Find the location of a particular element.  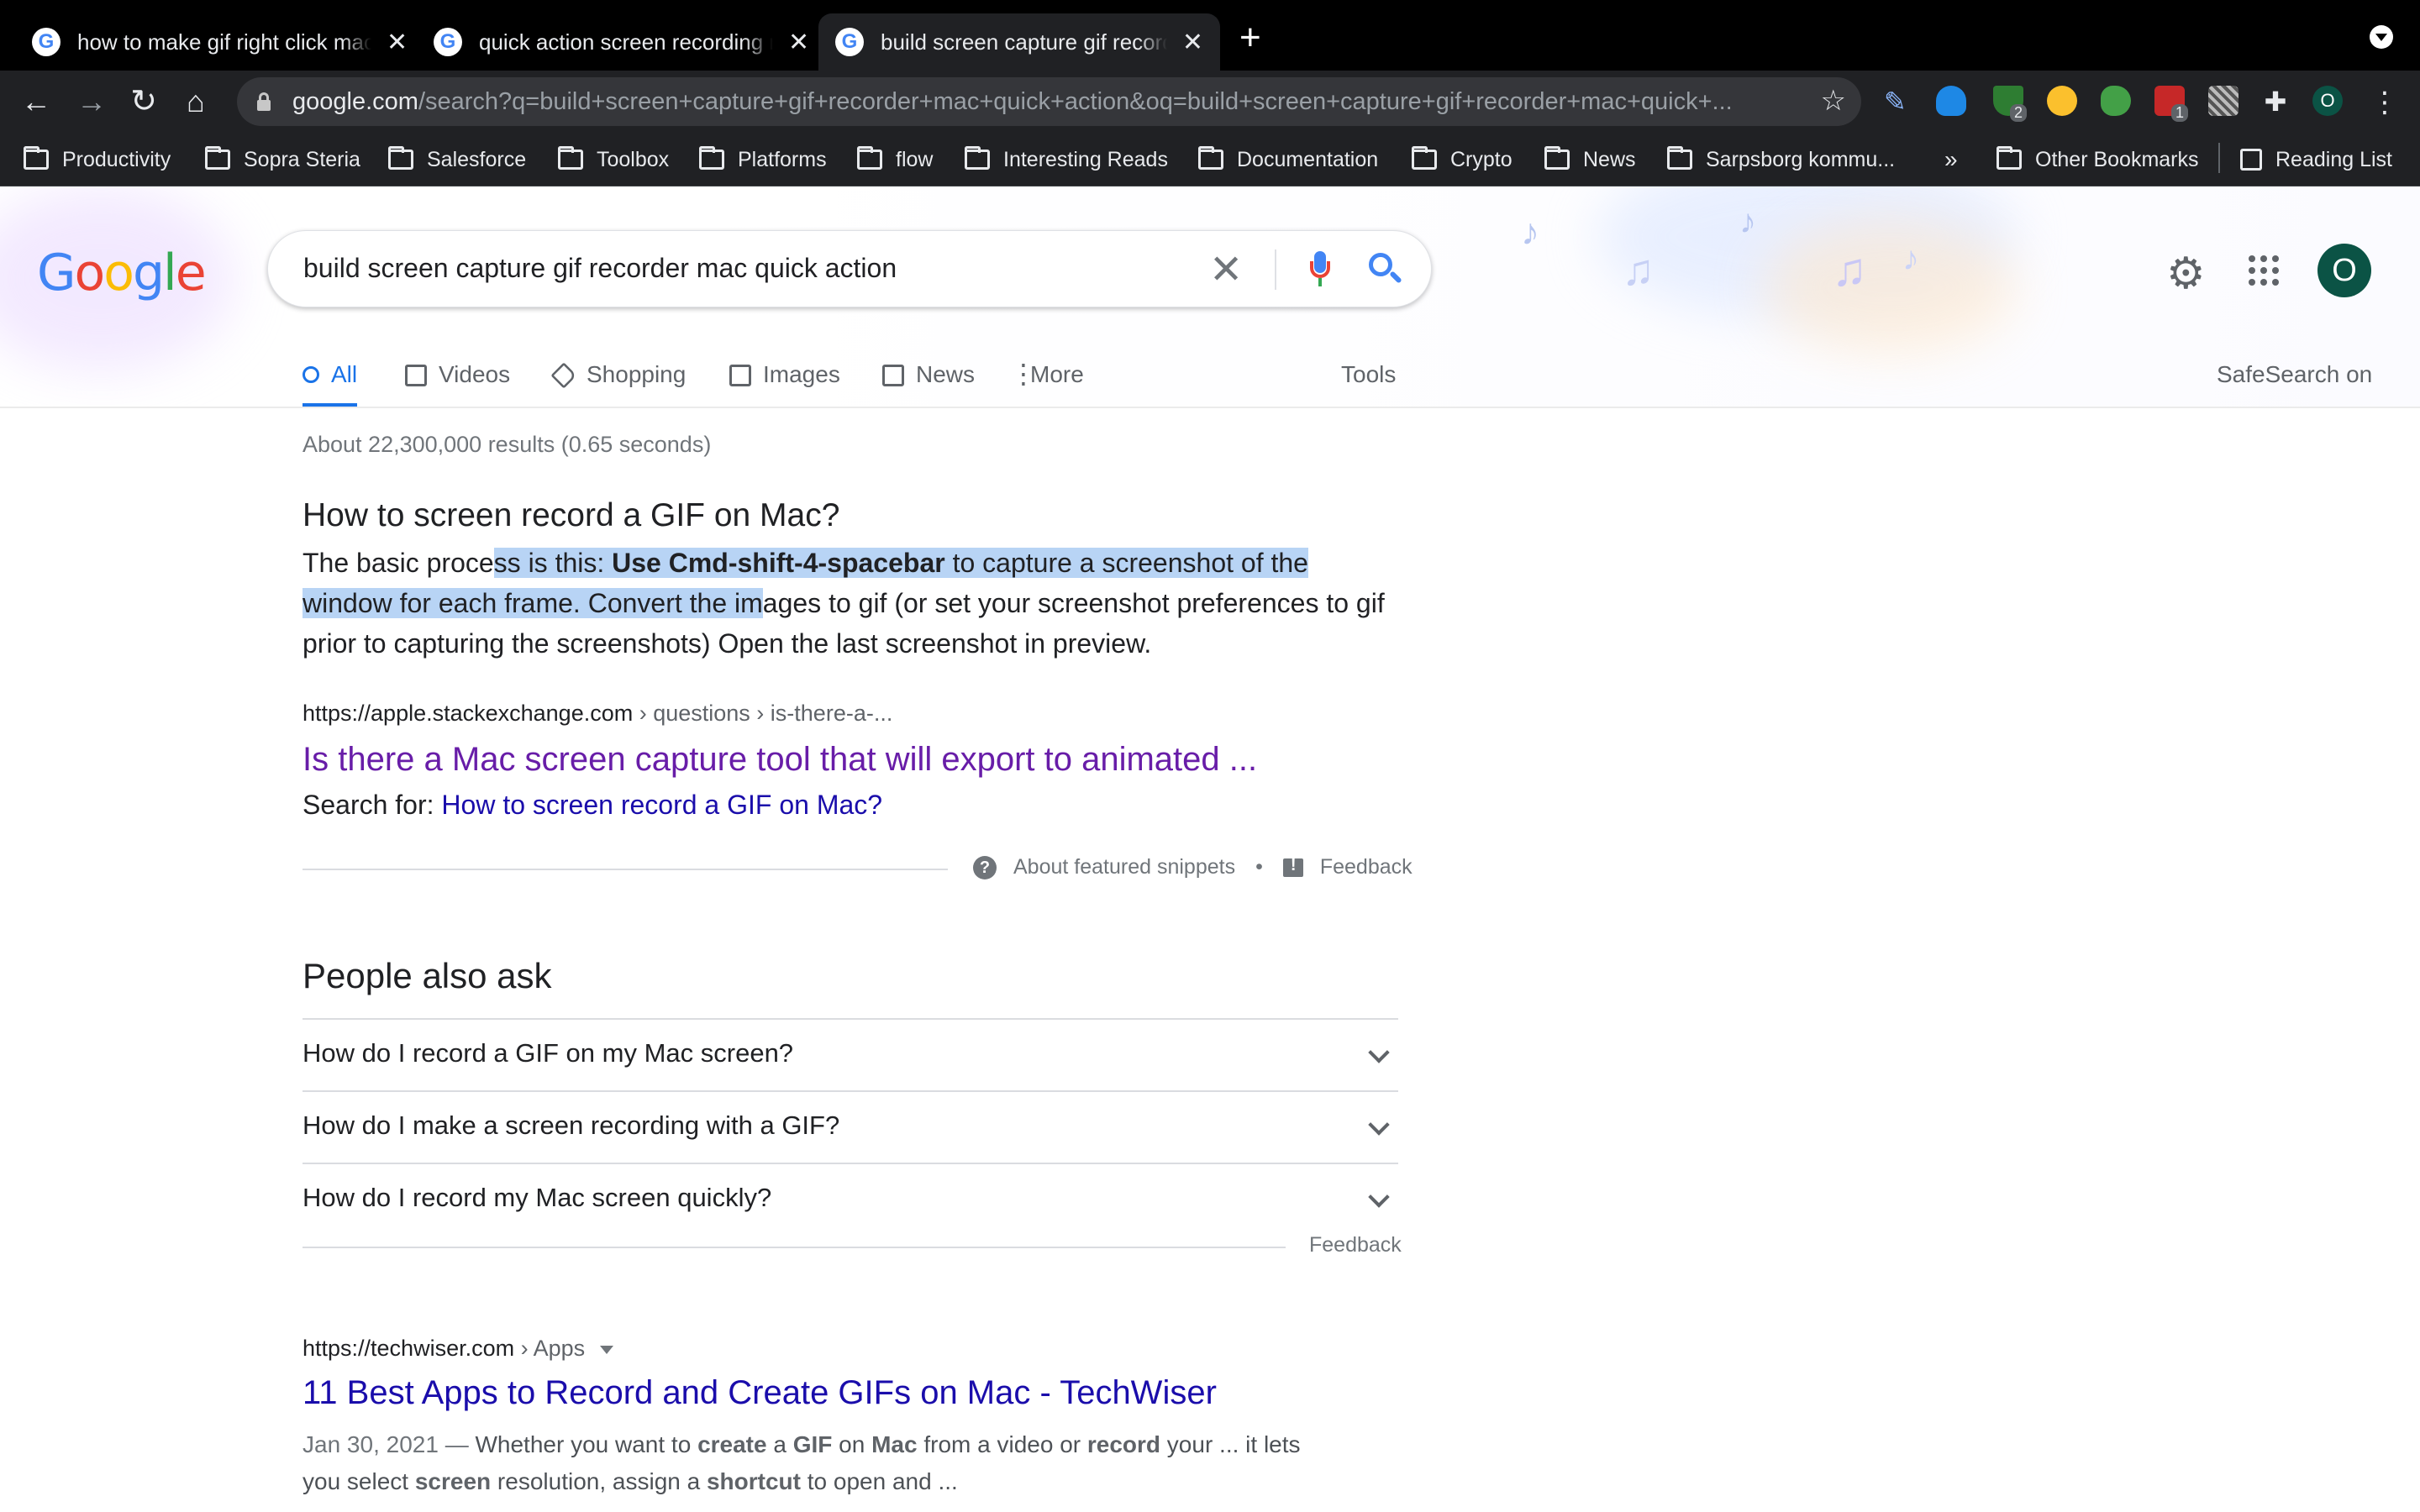

video-icon is located at coordinates (416, 375).